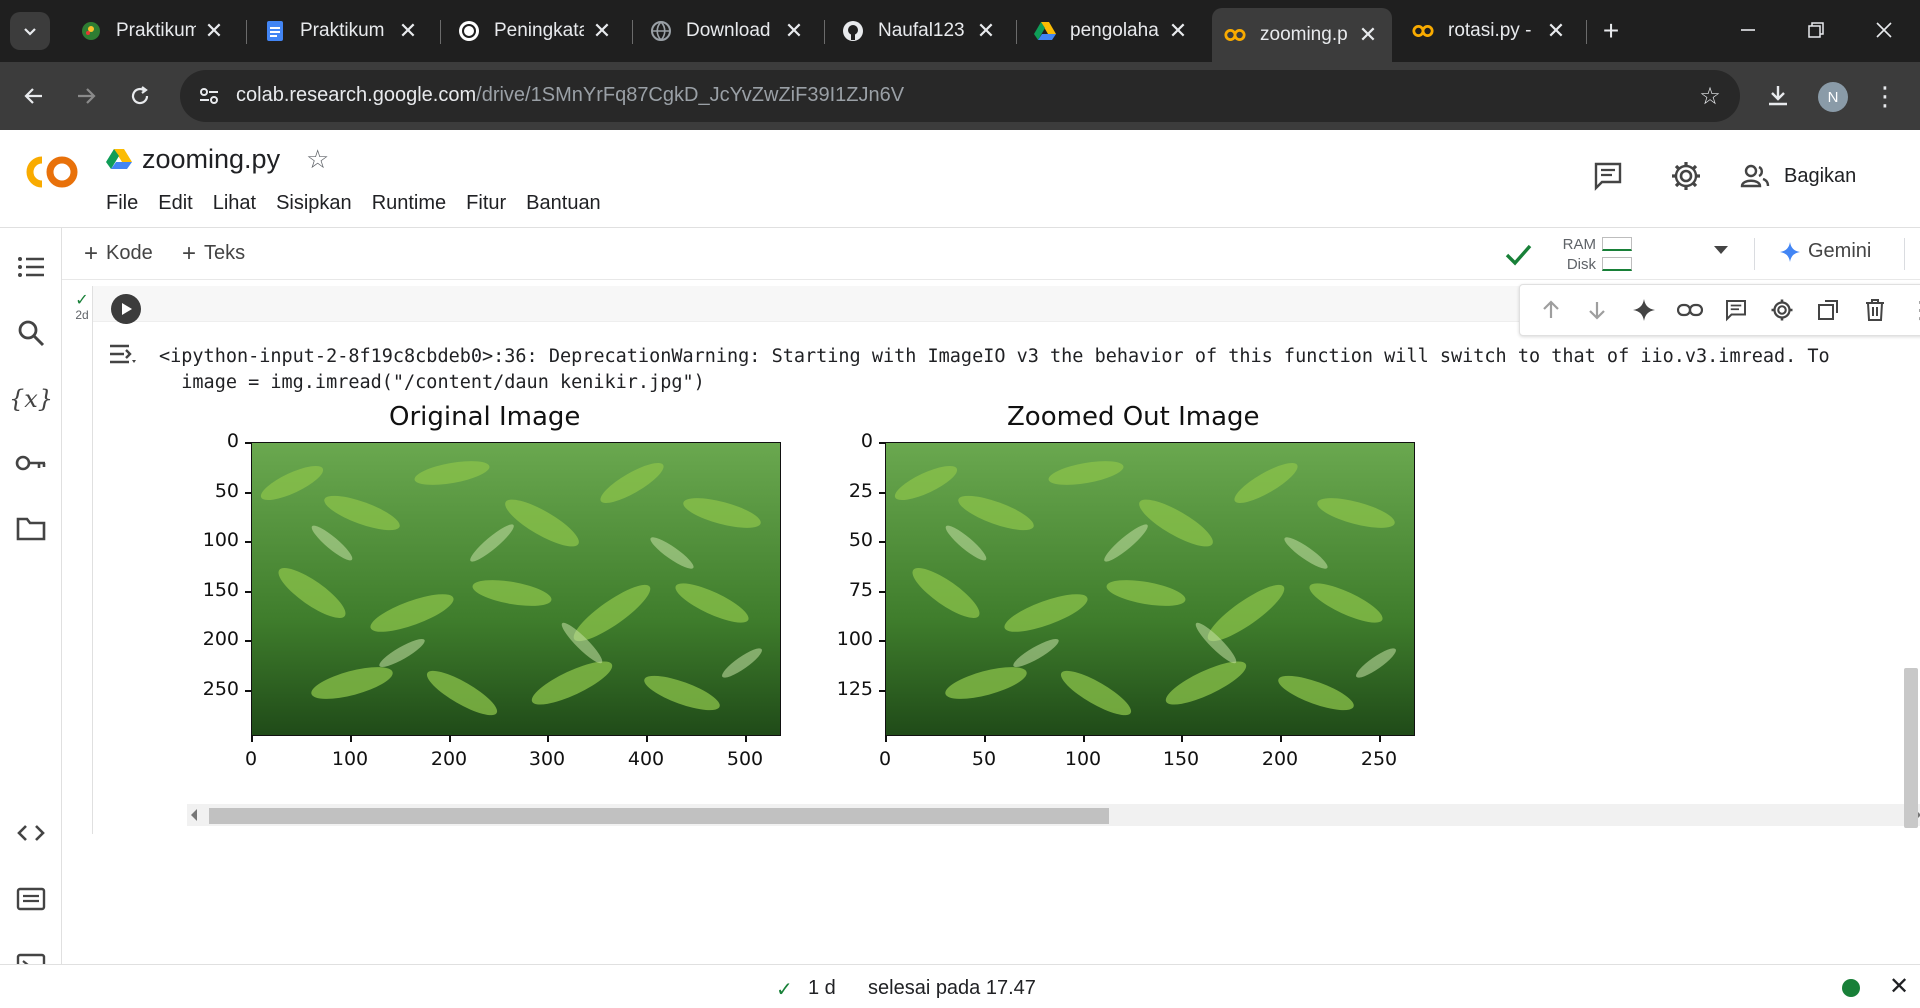 The image size is (1920, 1008). I want to click on chatgpt-favicon-icon, so click(469, 31).